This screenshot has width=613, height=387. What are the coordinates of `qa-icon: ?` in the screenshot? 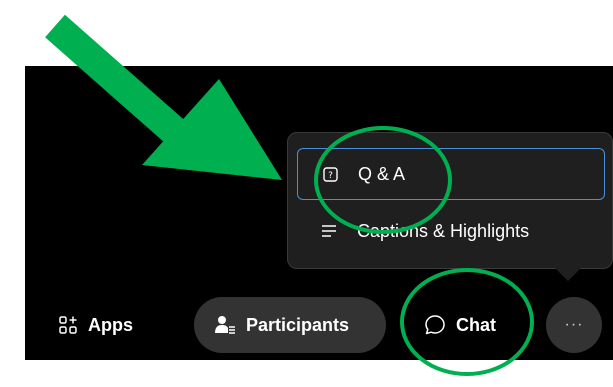 It's located at (330, 174).